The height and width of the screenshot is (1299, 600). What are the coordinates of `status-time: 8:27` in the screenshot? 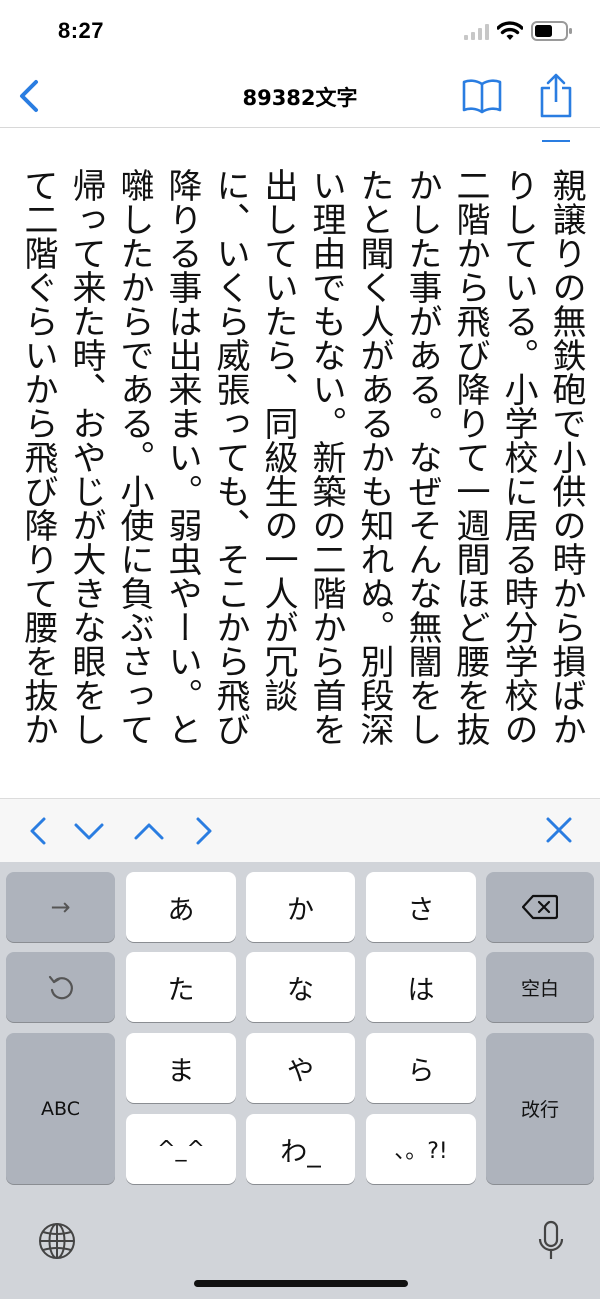 It's located at (81, 30).